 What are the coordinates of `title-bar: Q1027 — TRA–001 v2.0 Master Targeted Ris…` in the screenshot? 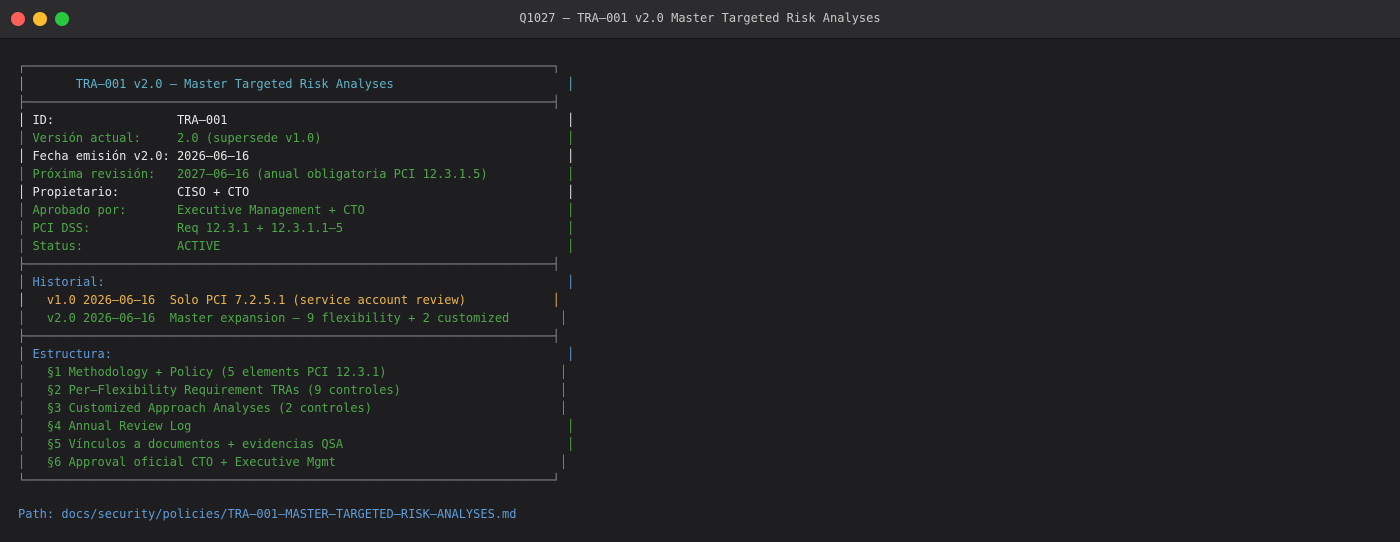 It's located at (700, 19).